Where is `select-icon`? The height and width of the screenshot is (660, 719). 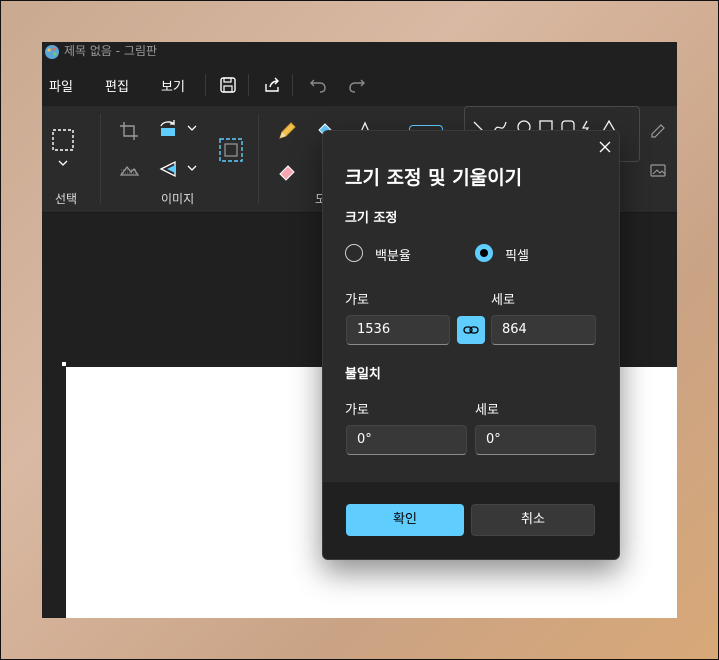
select-icon is located at coordinates (64, 150).